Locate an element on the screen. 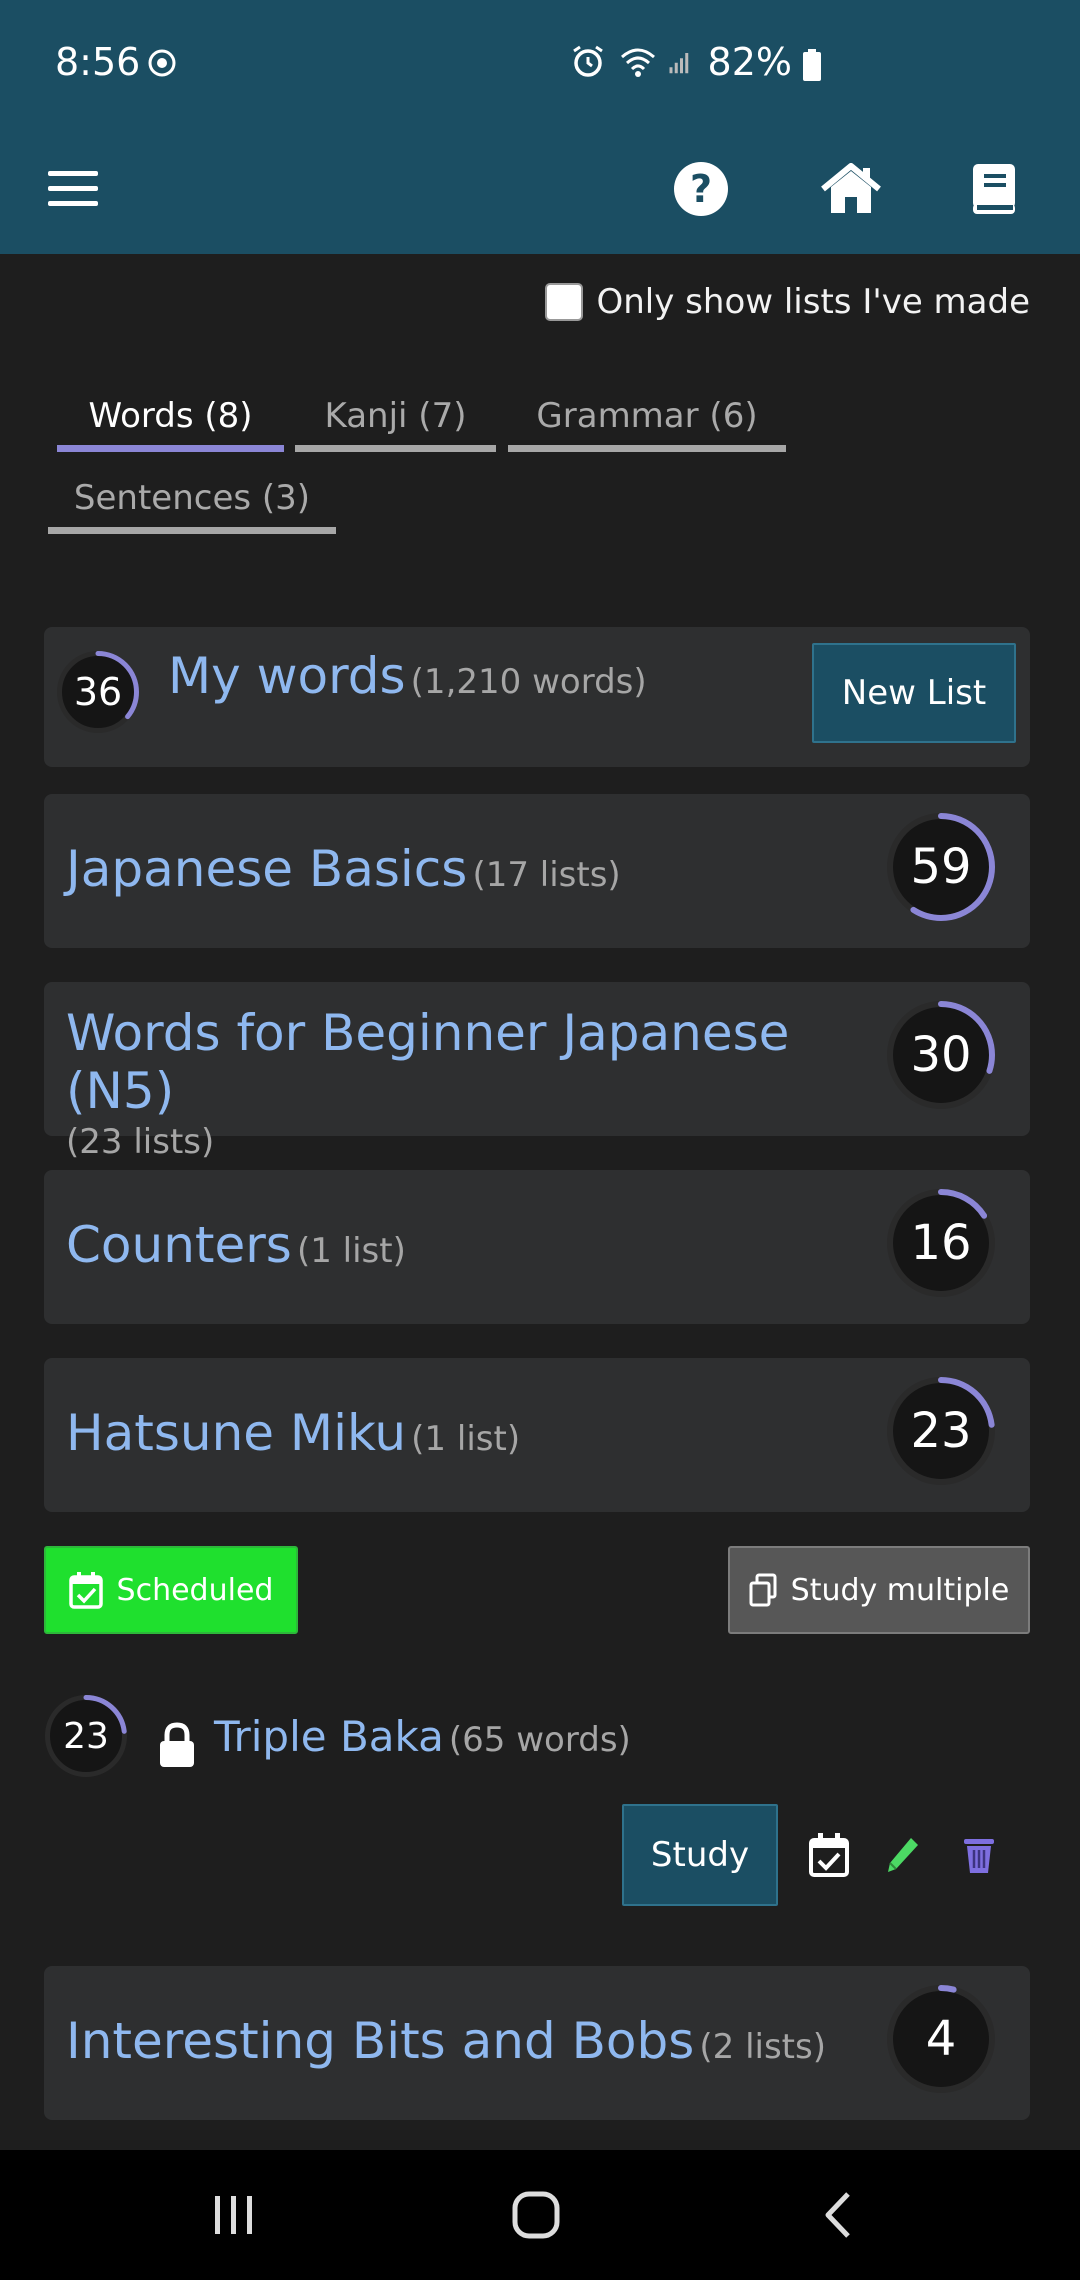 This screenshot has width=1080, height=2280. home-icon is located at coordinates (851, 188).